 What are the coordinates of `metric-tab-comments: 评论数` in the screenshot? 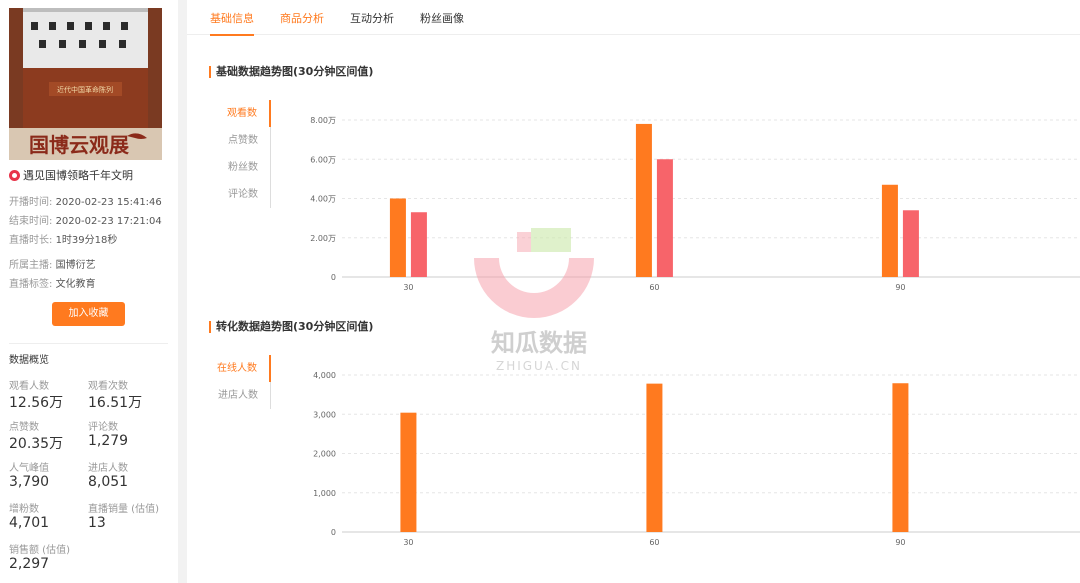 It's located at (243, 194).